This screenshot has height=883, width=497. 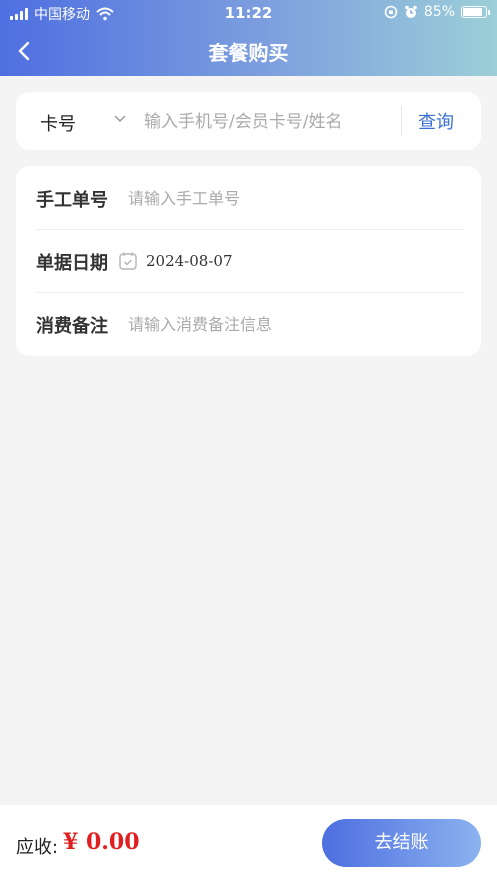 I want to click on bill-date-value: 2024-08-07, so click(x=189, y=261).